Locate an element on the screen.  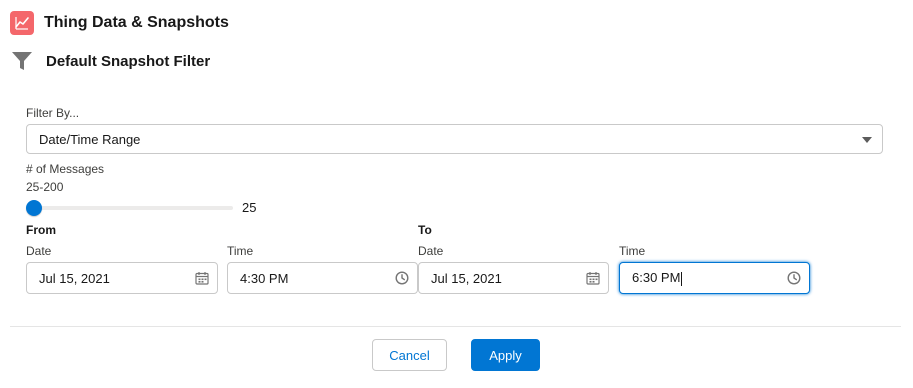
chevron-down-icon is located at coordinates (867, 140).